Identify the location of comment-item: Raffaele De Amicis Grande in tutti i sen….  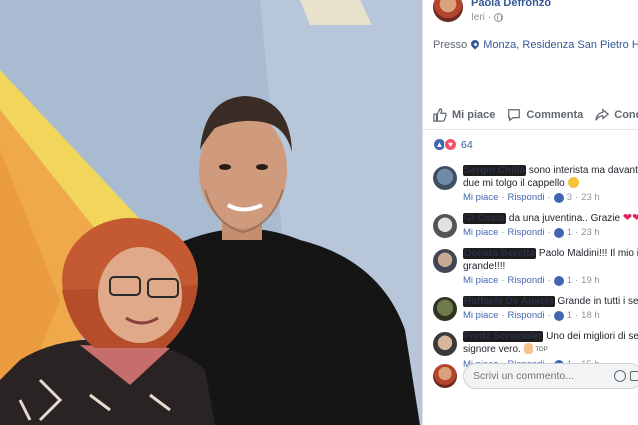
(535, 308).